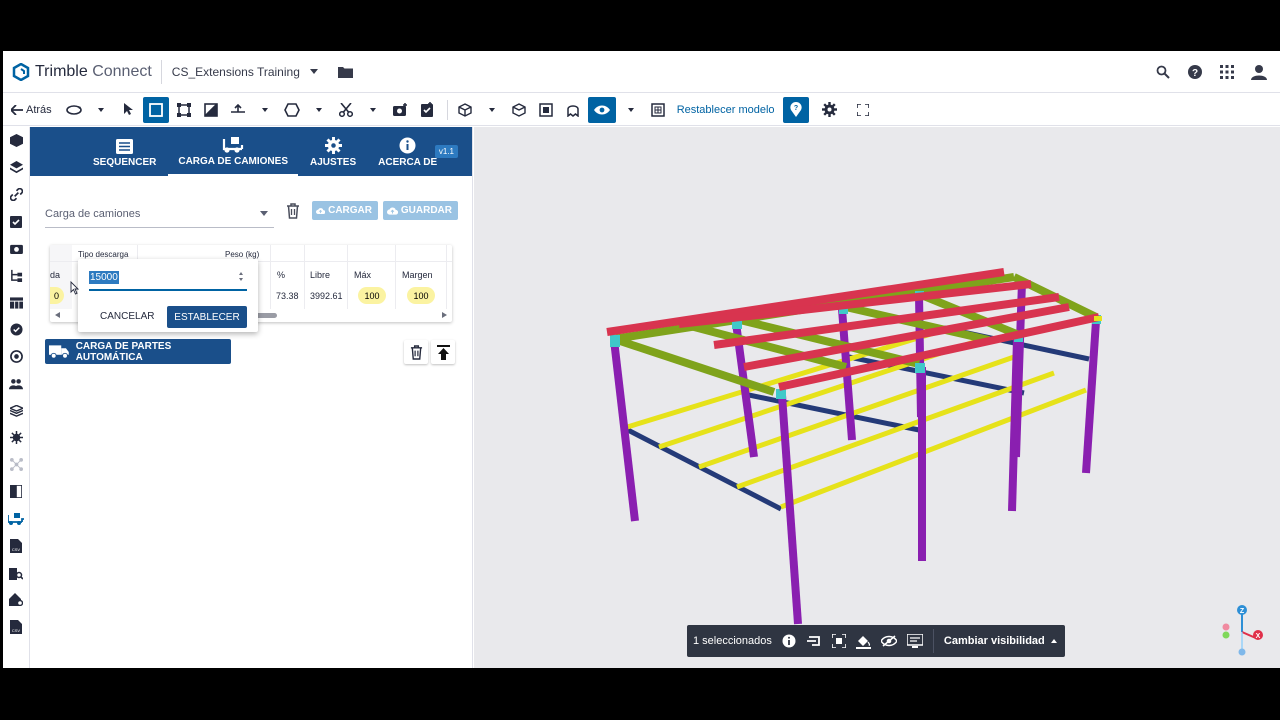 This screenshot has height=720, width=1280. What do you see at coordinates (416, 352) in the screenshot?
I see `delete-button` at bounding box center [416, 352].